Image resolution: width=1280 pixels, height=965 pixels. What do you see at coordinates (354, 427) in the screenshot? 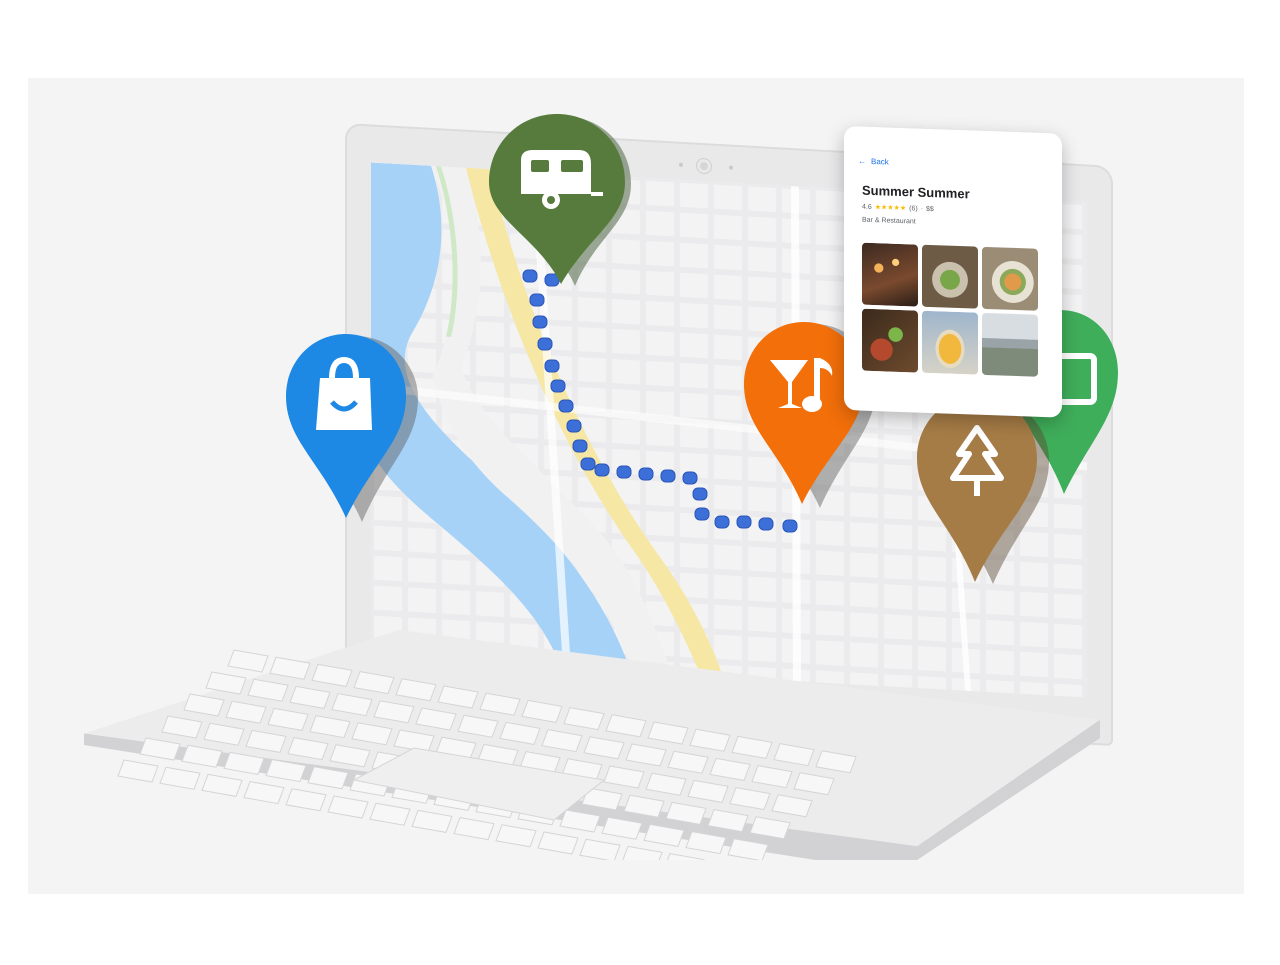
I see `shopping-pin` at bounding box center [354, 427].